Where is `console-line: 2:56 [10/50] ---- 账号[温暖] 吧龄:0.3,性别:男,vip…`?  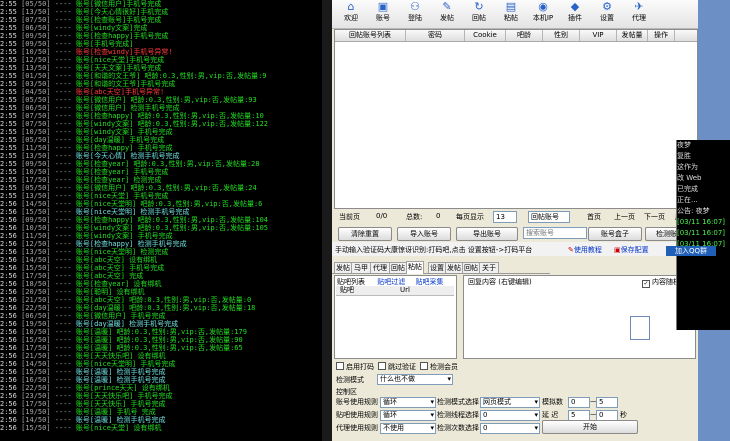
console-line: 2:56 [10/50] ---- 账号[温暖] 吧龄:0.3,性别:男,vip… is located at coordinates (123, 332).